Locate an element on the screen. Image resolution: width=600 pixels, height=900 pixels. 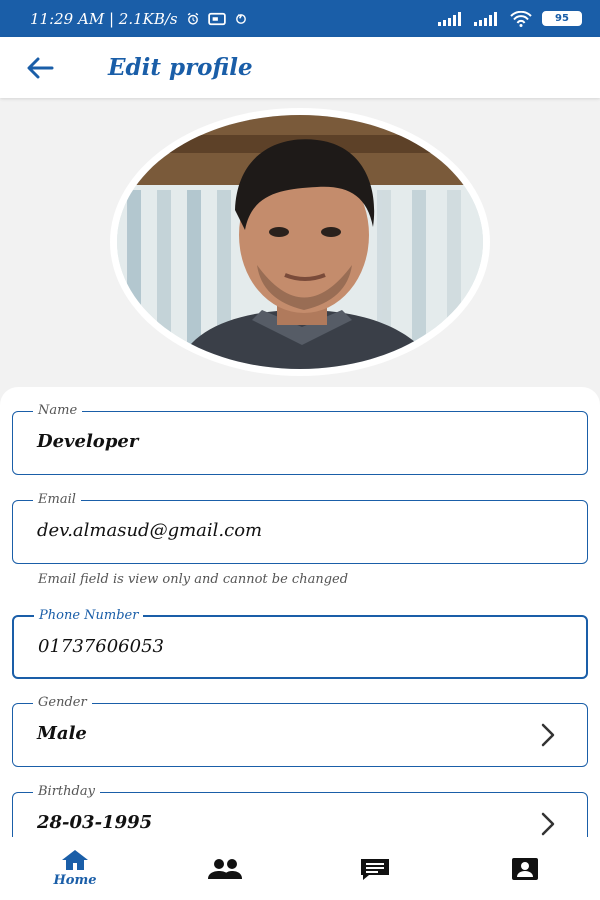
phone-input: 01737606053 is located at coordinates (101, 646).